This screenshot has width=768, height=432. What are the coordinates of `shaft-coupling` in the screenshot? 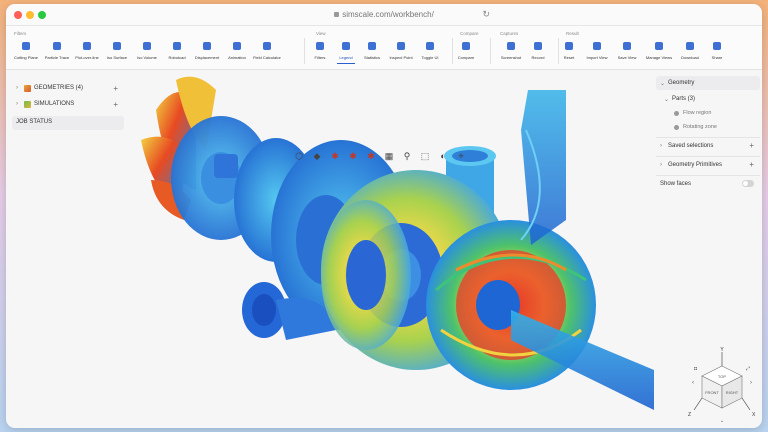 It's located at (226, 166).